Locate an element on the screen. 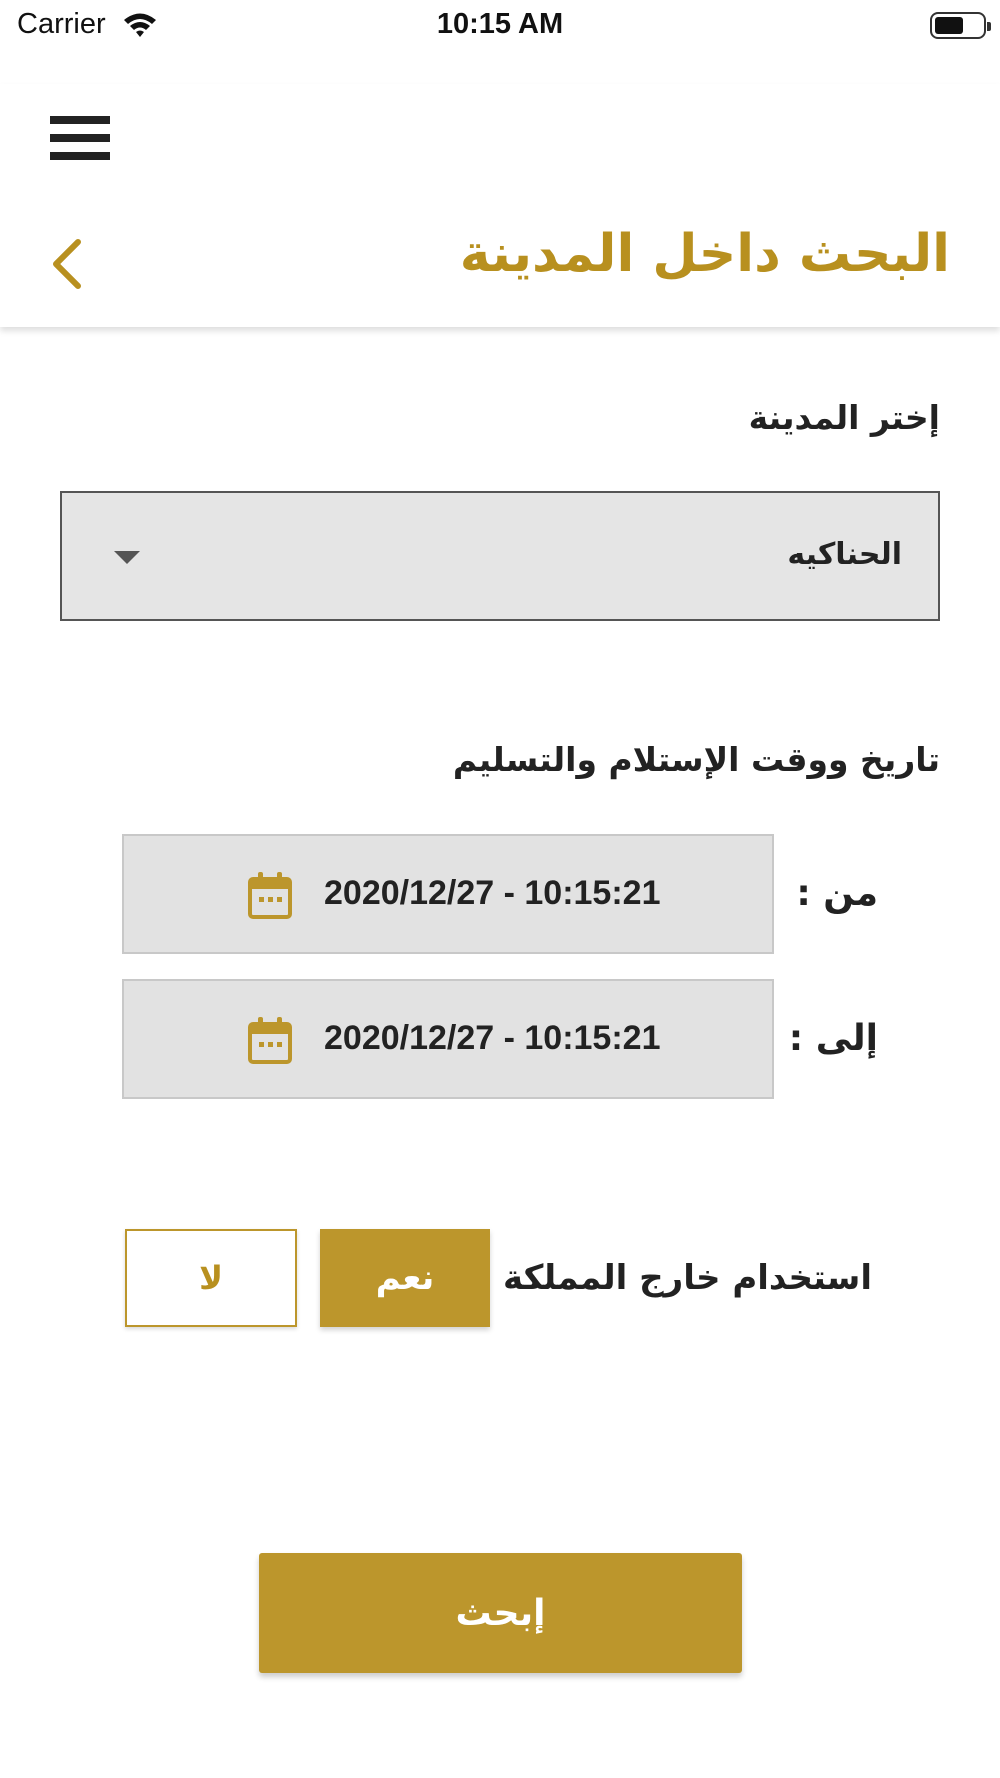  to-label: إلى : is located at coordinates (833, 1038).